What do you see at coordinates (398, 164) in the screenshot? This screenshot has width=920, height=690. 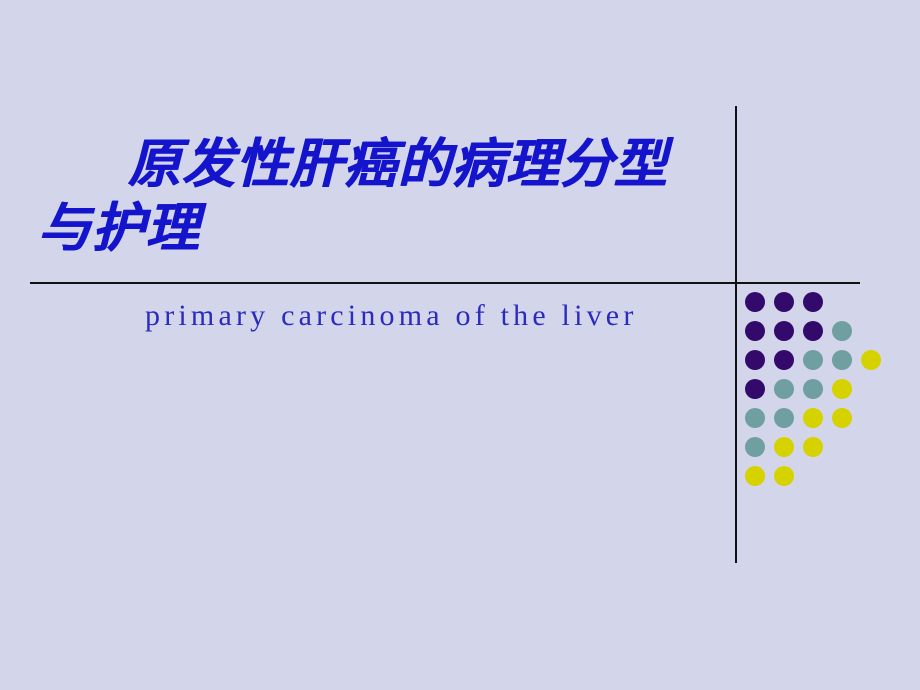 I see `title-line-1: 原发性肝癌的病理分型` at bounding box center [398, 164].